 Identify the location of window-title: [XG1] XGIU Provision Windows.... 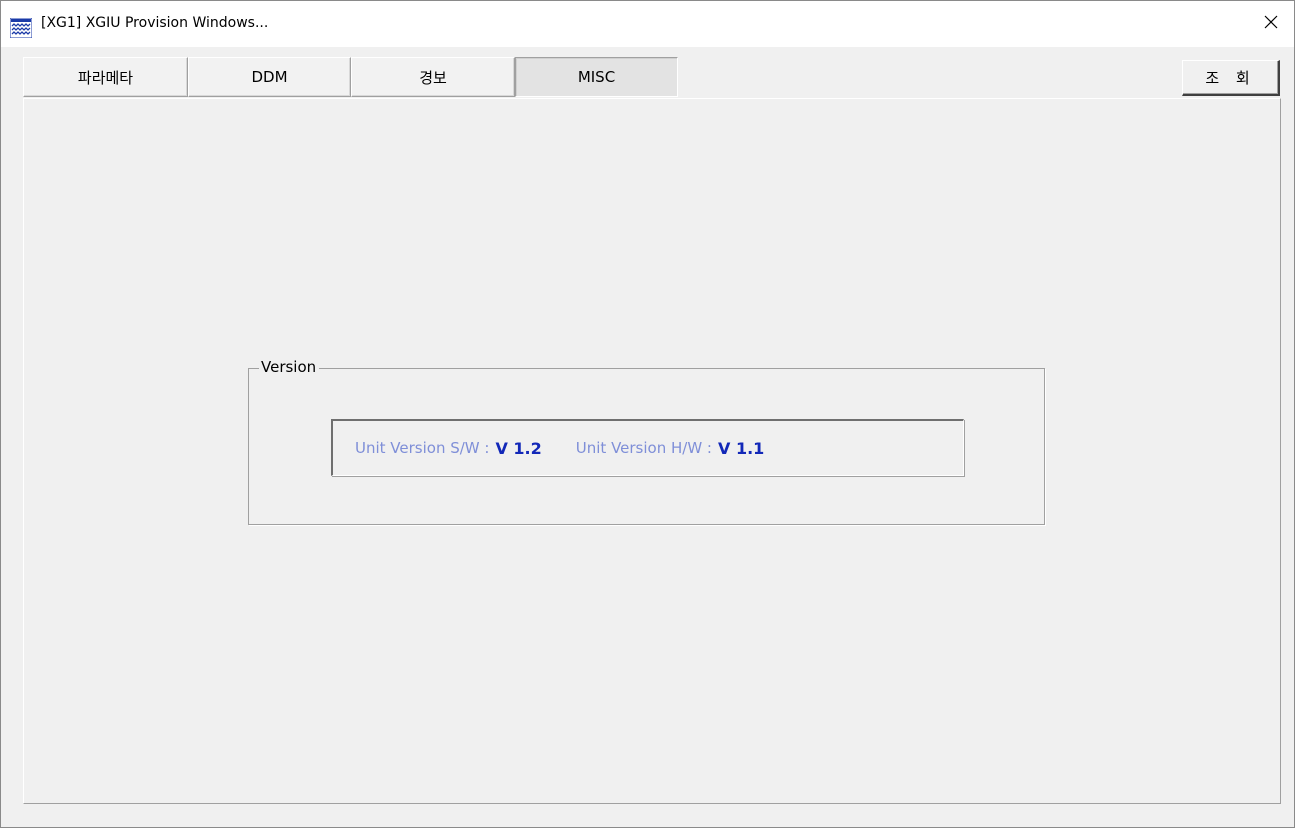
(155, 23).